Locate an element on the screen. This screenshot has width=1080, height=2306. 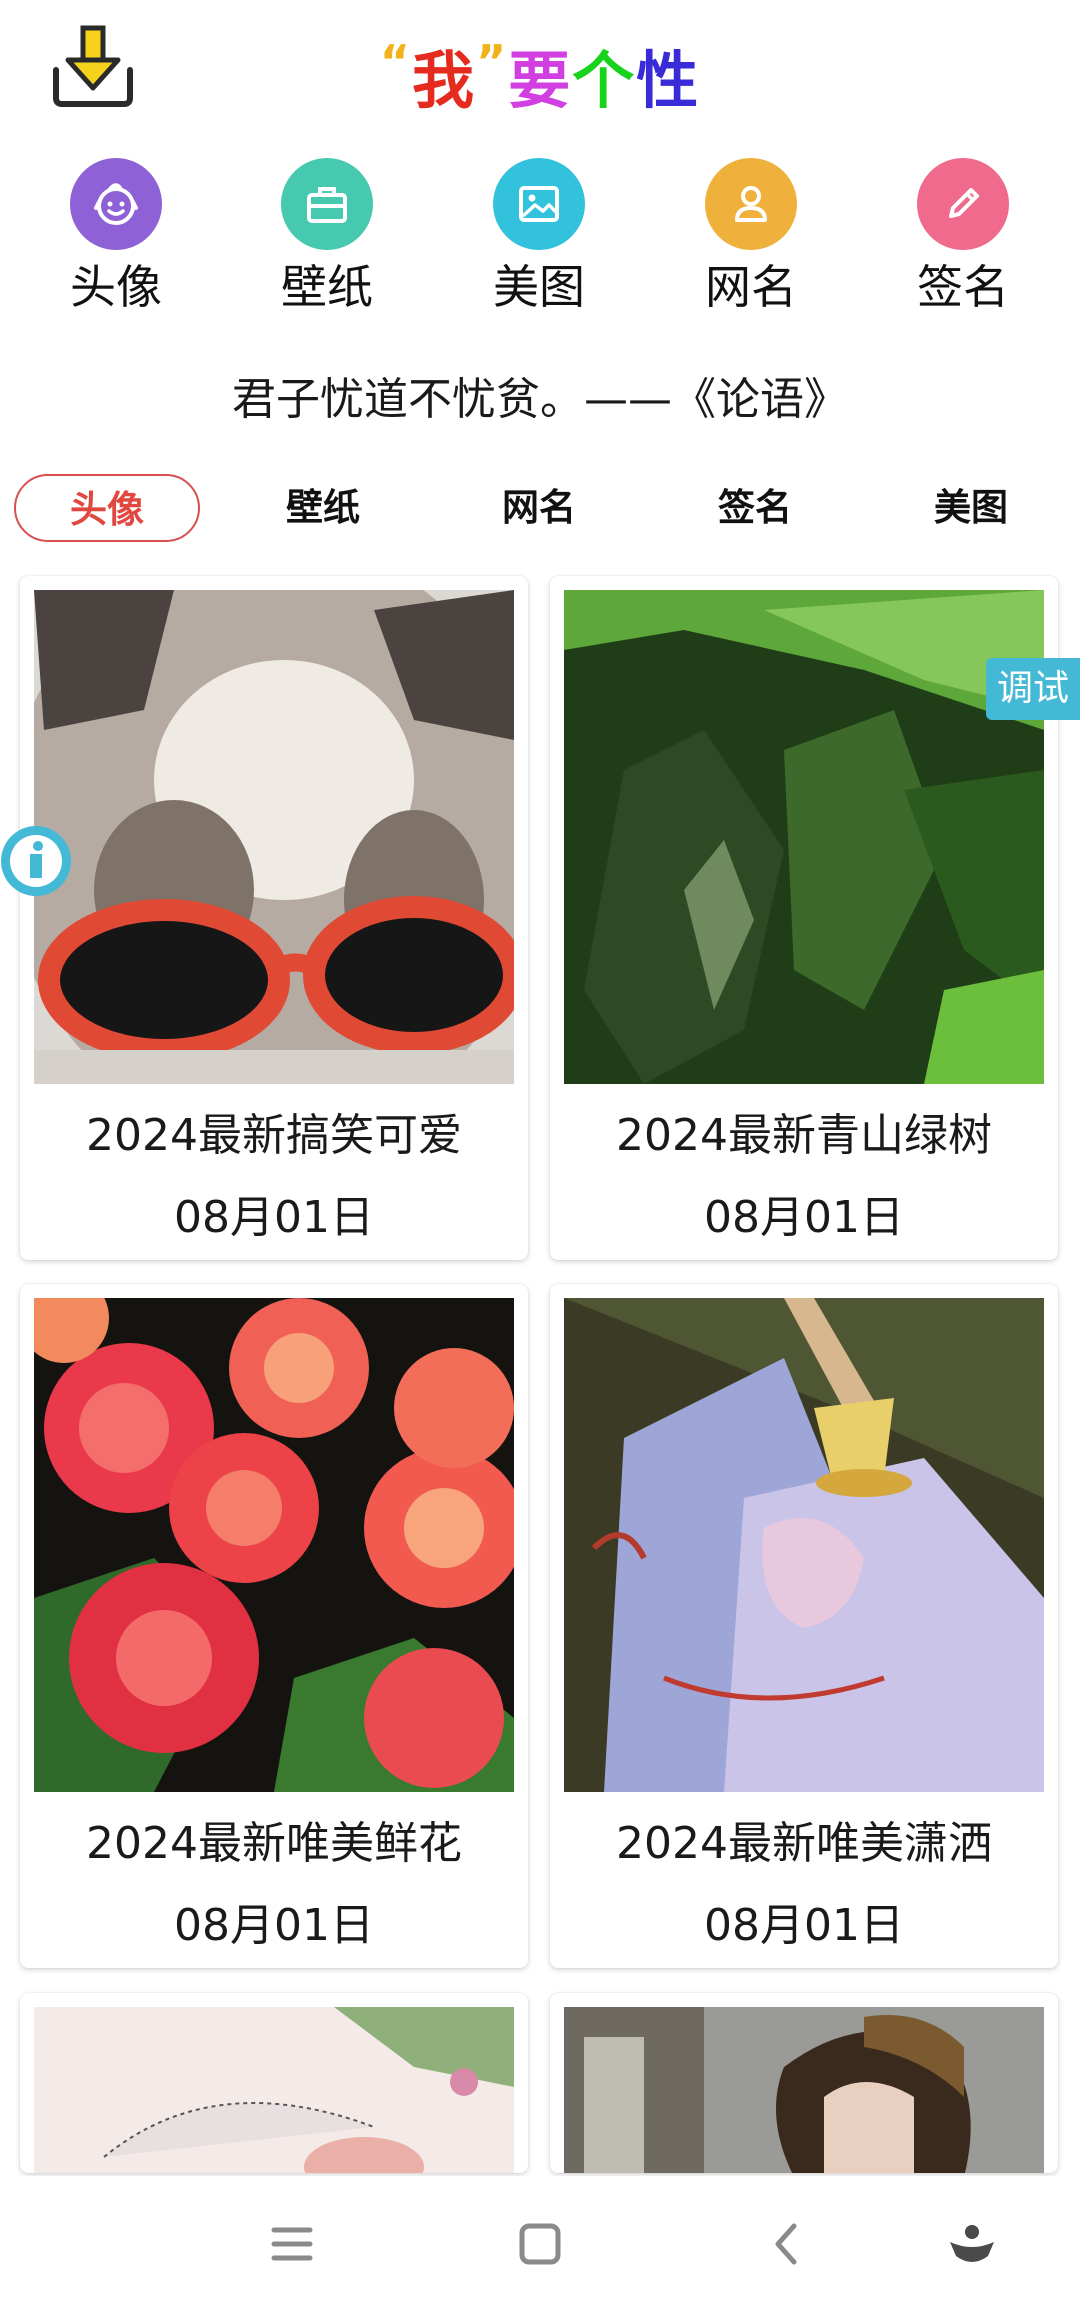
pen-icon is located at coordinates (964, 203).